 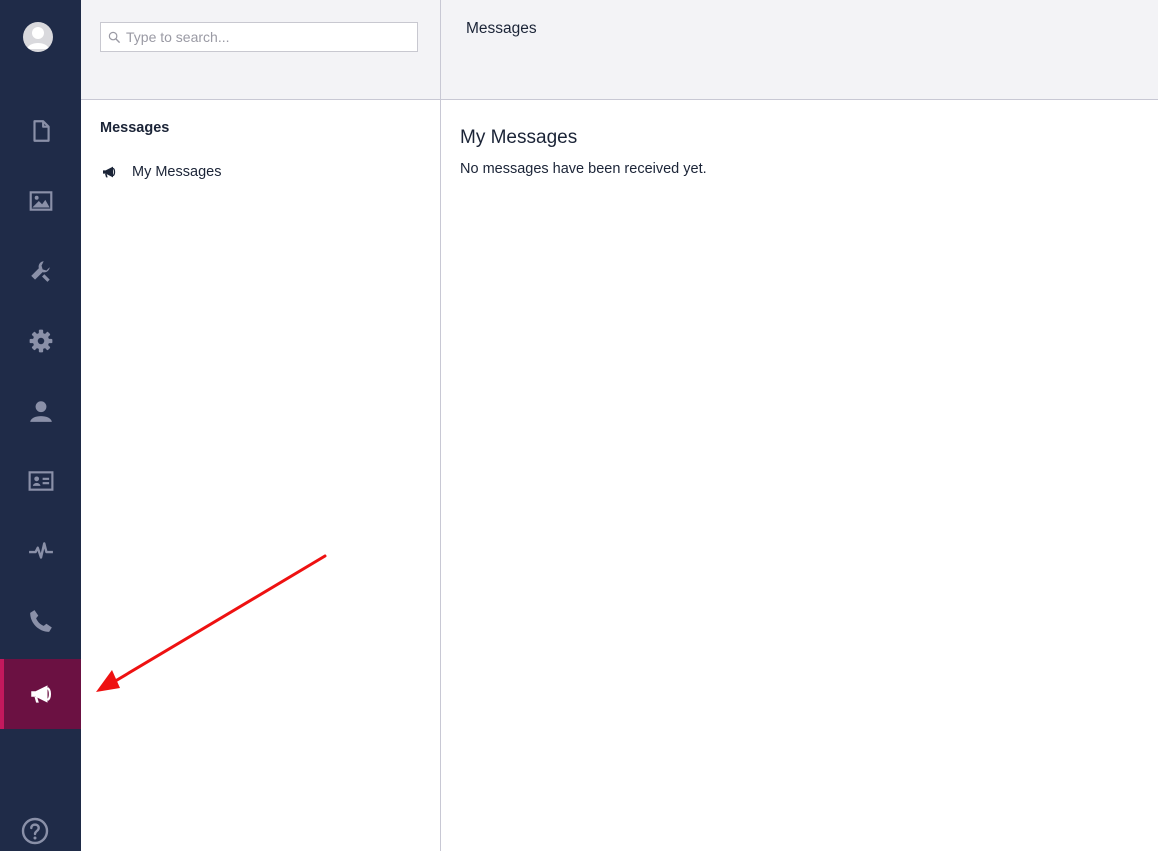 I want to click on sidebar-item-developer, so click(x=40, y=341).